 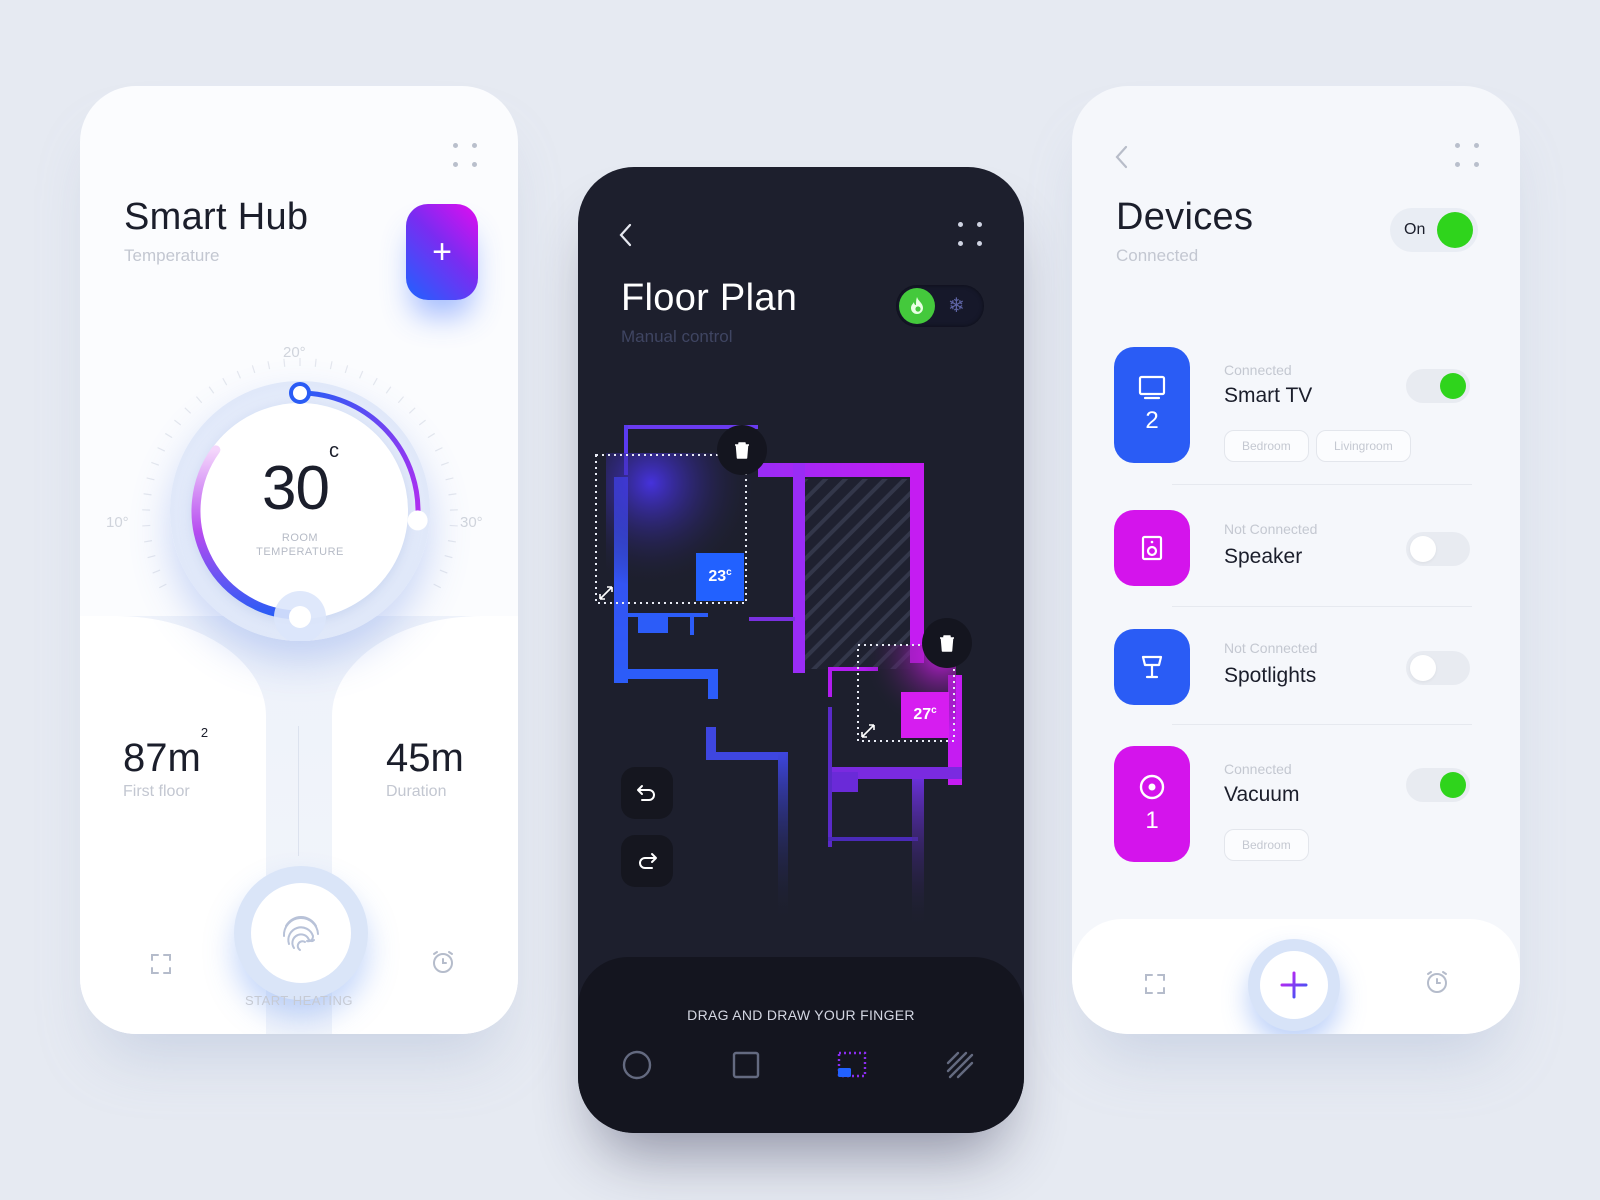 I want to click on device-icon-tile, so click(x=1152, y=548).